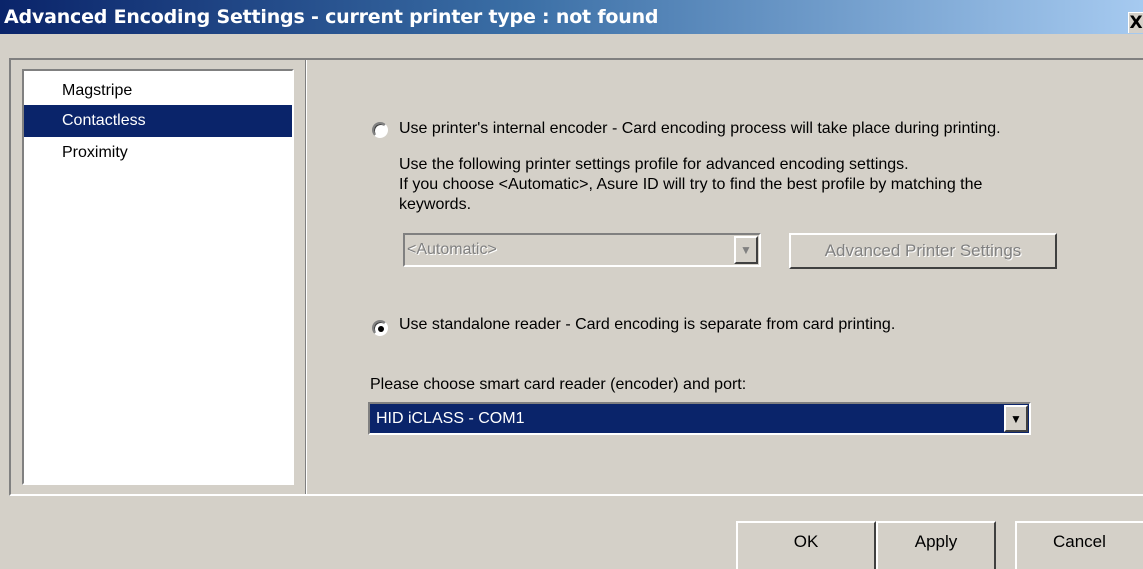  I want to click on smart-card-reader-dropdown: HID iCLASS - COM1 ▼, so click(699, 418).